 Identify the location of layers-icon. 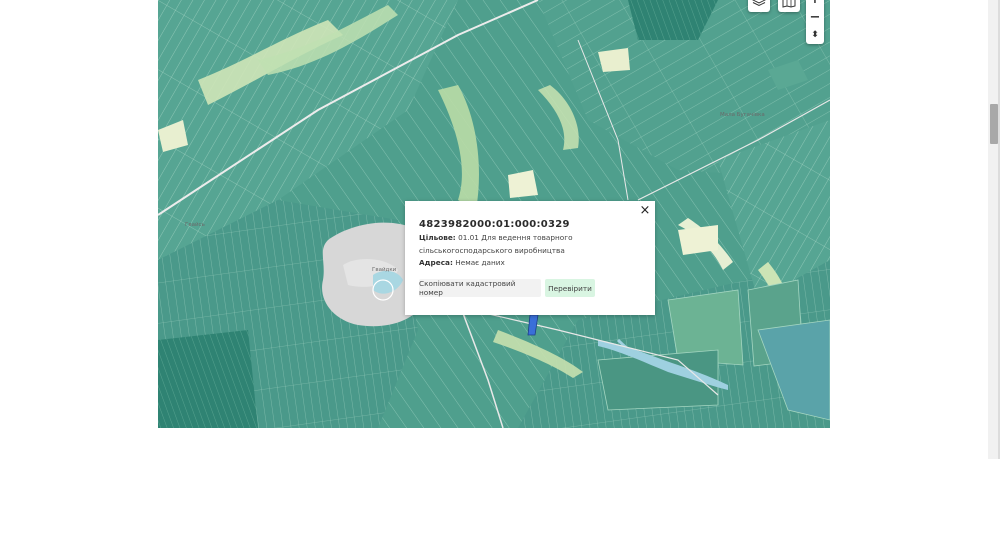
(759, 3).